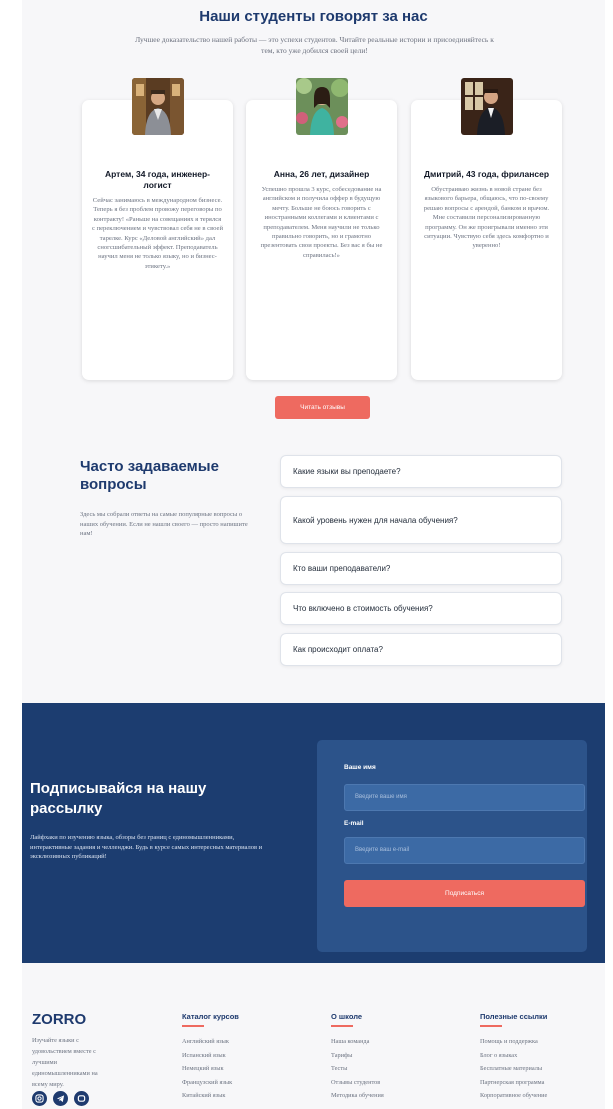  Describe the element at coordinates (513, 1069) in the screenshot. I see `footer-link: Бесплатные материалы` at that location.